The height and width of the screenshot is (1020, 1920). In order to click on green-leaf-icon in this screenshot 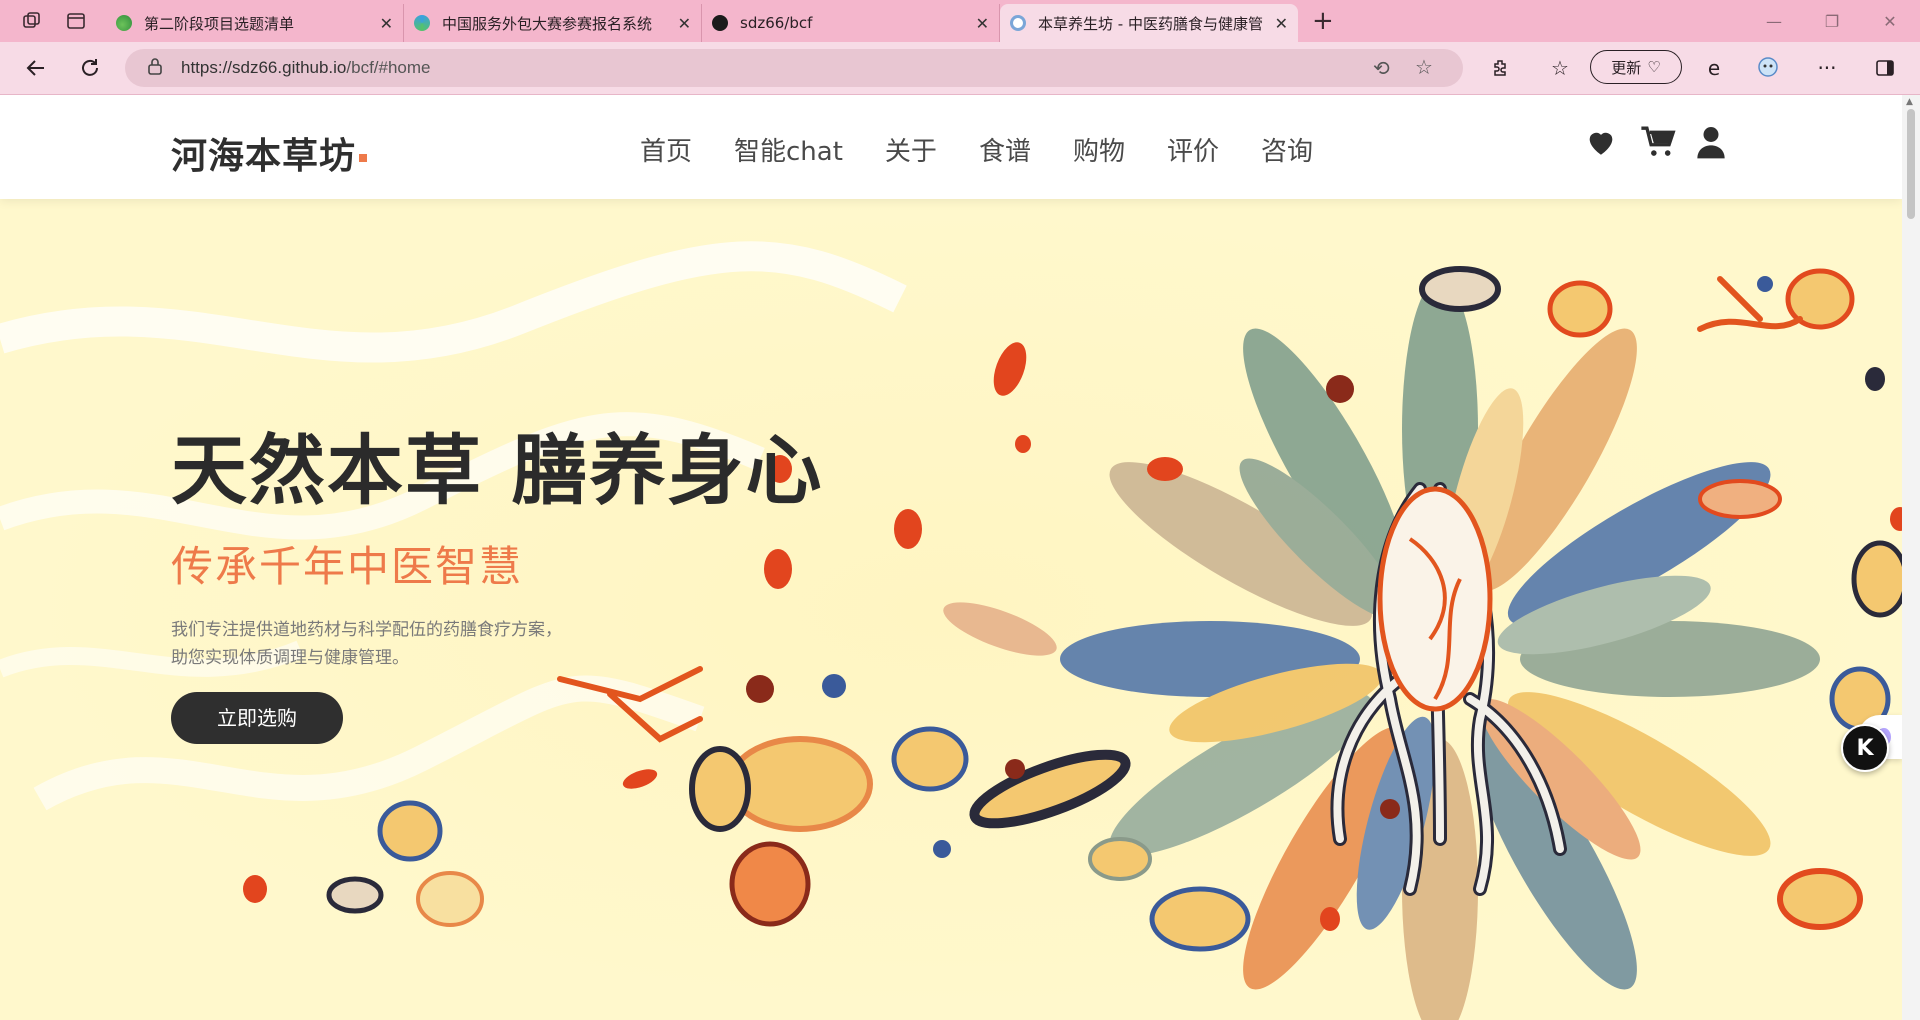, I will do `click(124, 23)`.